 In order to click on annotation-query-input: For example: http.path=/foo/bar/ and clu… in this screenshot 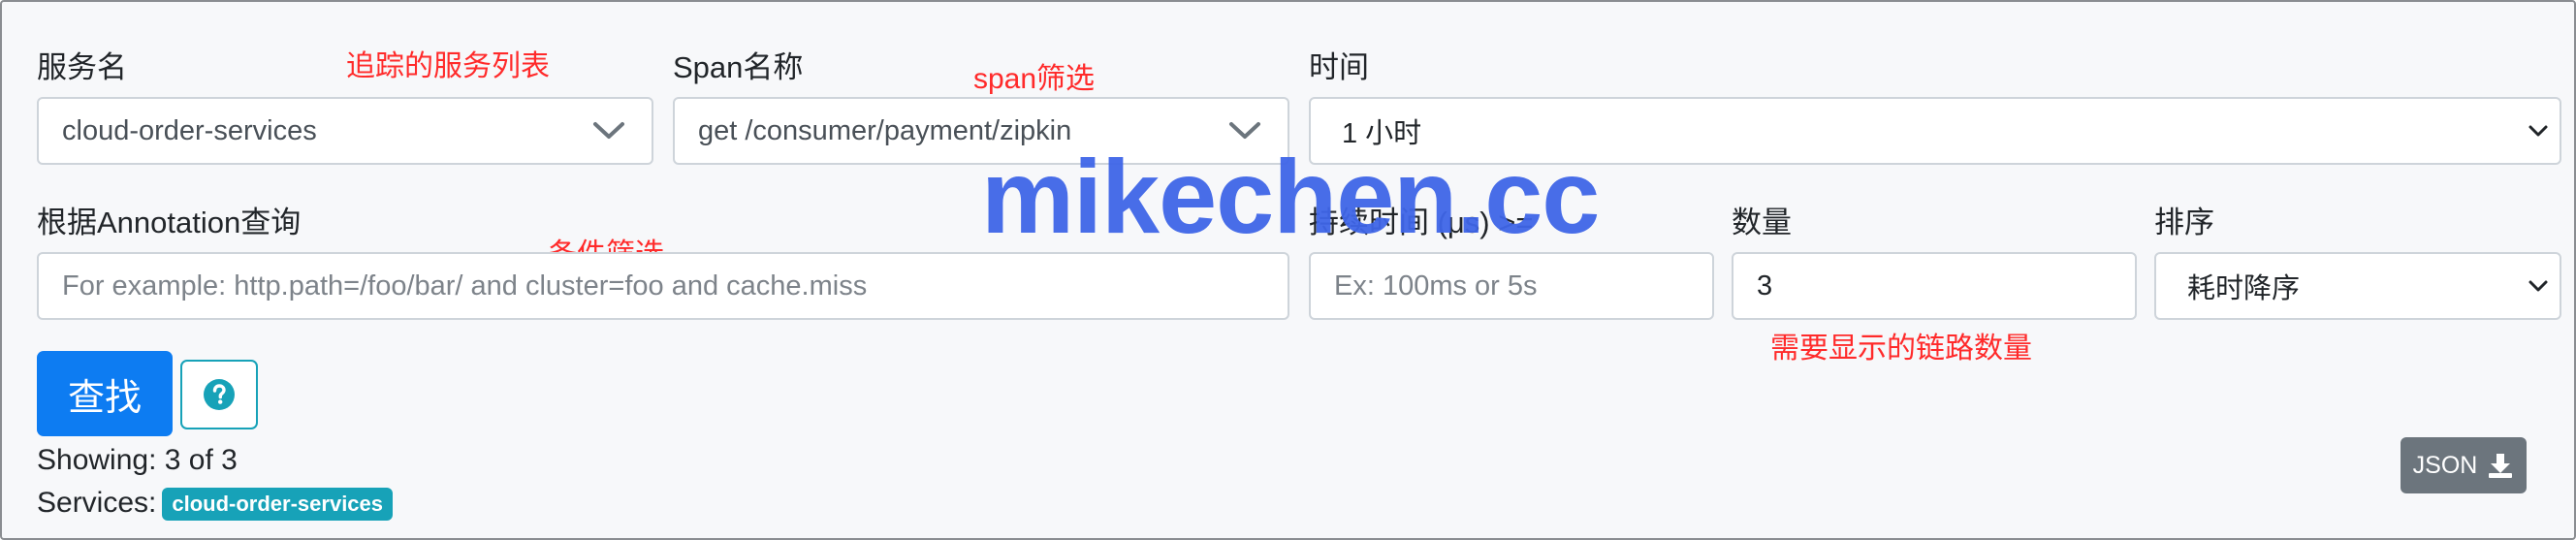, I will do `click(663, 286)`.